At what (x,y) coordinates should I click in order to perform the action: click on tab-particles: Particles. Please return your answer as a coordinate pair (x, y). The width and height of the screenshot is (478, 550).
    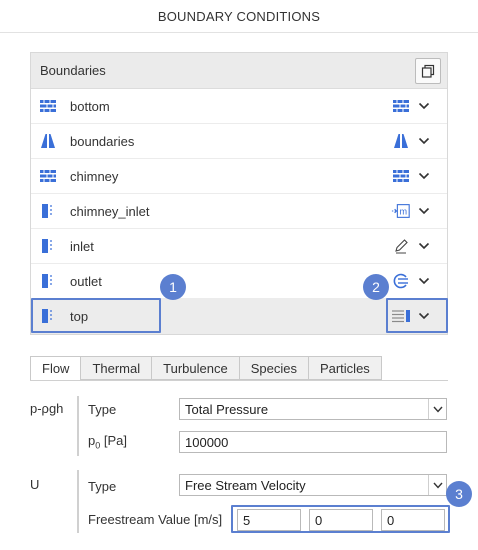
    Looking at the image, I should click on (345, 368).